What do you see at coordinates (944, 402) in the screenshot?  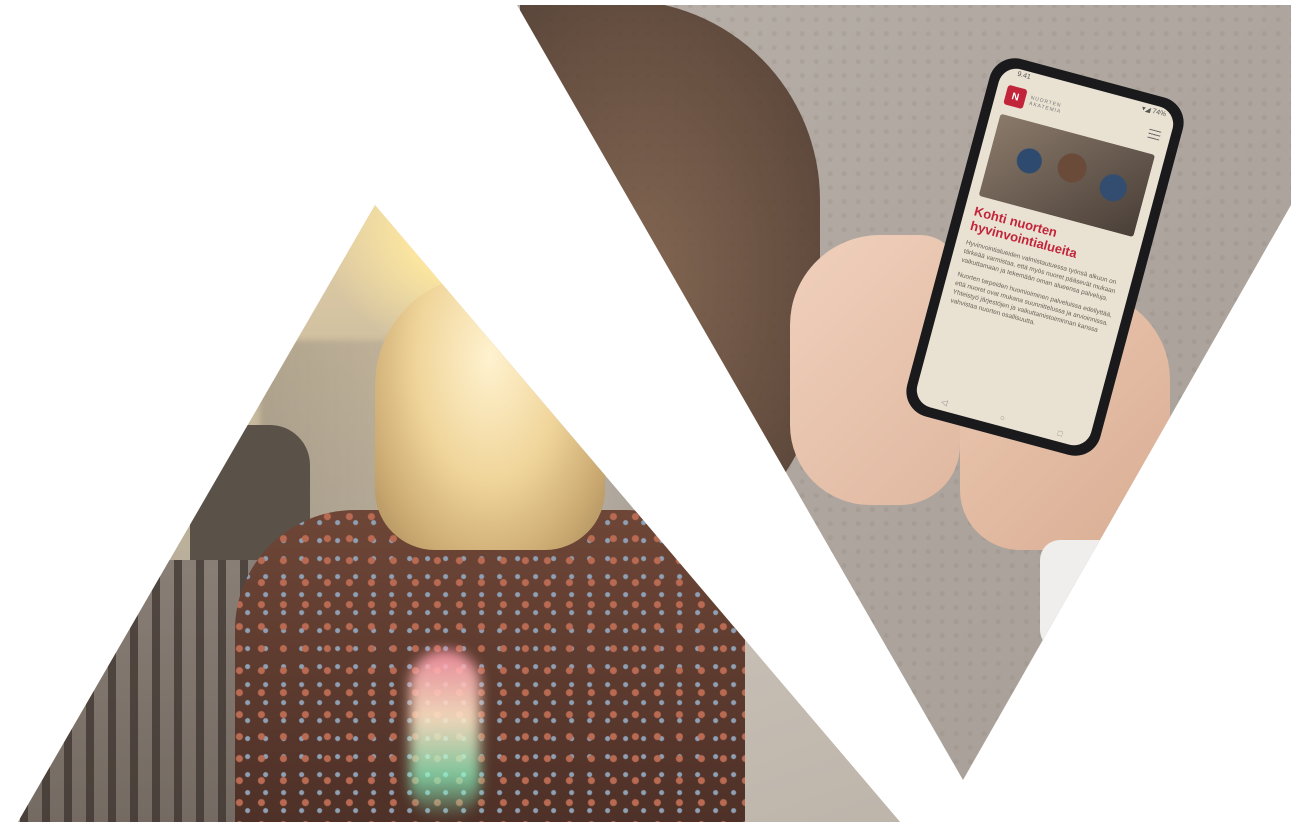 I see `back-icon: ◁` at bounding box center [944, 402].